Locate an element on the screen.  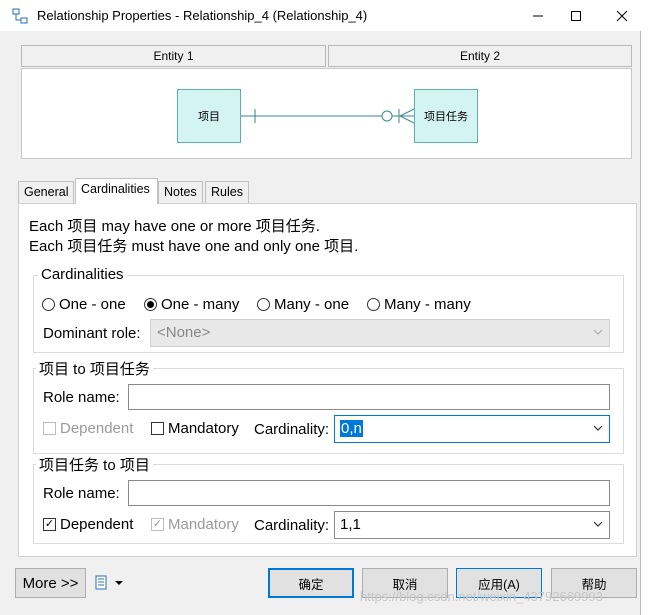
relationship-diagram: 项目 项目任务 is located at coordinates (326, 113).